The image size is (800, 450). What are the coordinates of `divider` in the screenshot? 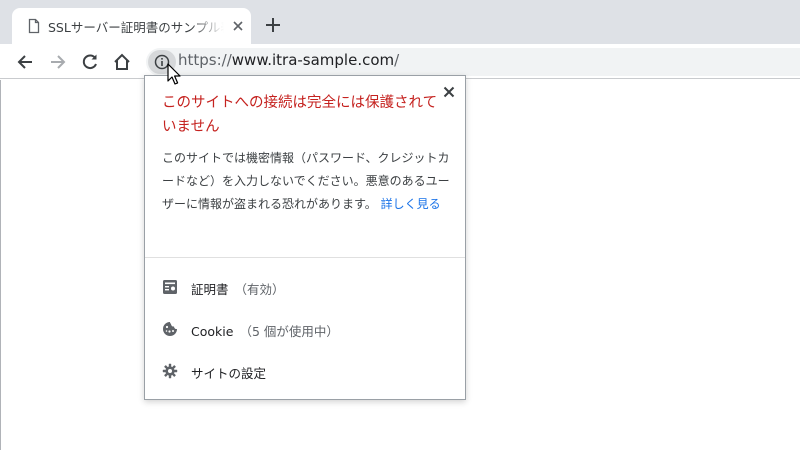 It's located at (305, 257).